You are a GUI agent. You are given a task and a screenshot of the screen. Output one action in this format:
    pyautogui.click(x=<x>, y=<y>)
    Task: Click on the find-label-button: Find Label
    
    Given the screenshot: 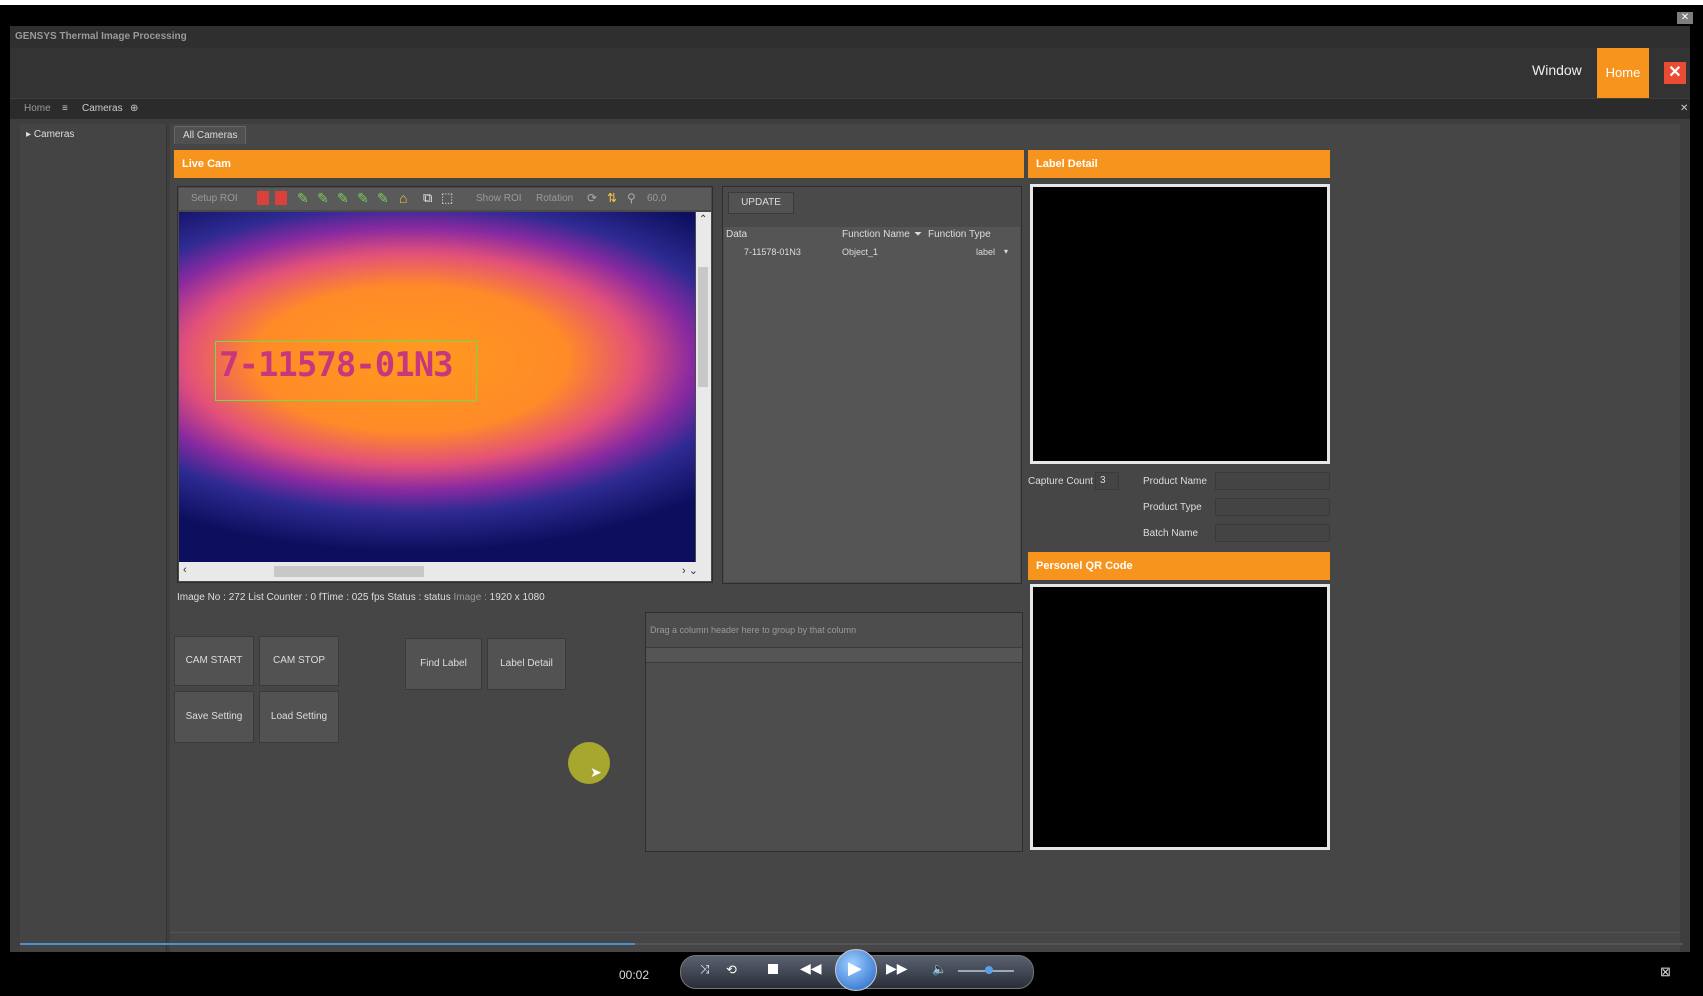 What is the action you would take?
    pyautogui.click(x=443, y=664)
    